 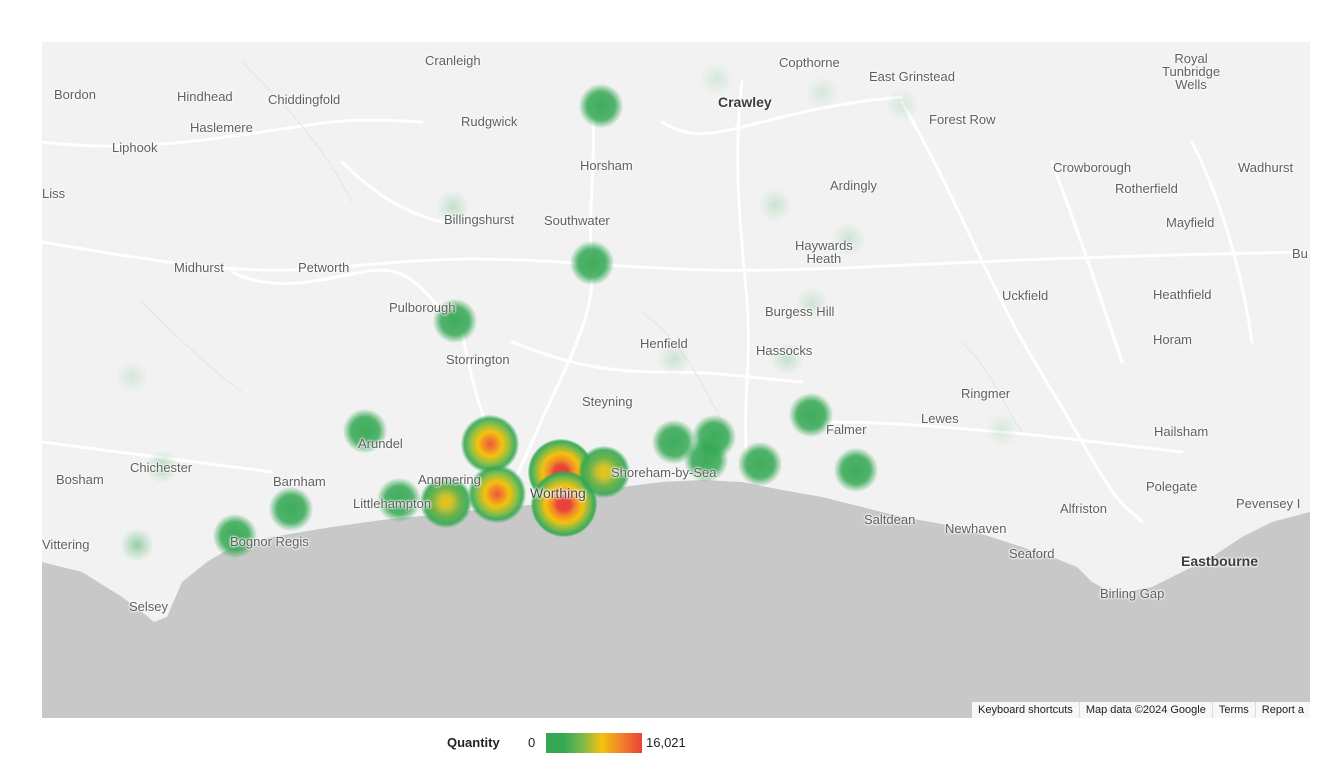 I want to click on place-label-alfriston: Alfriston, so click(x=1083, y=508).